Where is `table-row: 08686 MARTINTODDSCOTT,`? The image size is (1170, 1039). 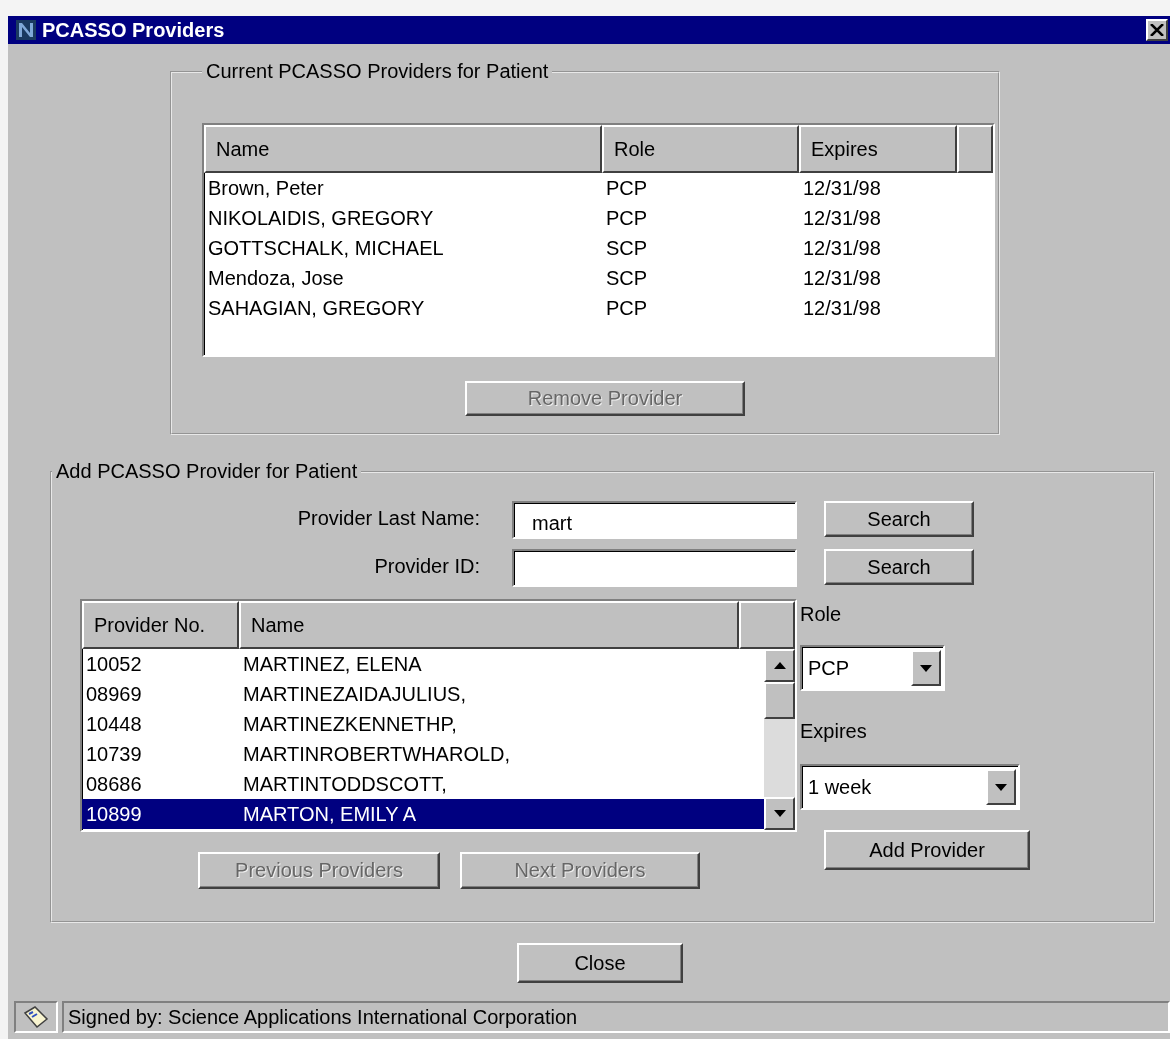
table-row: 08686 MARTINTODDSCOTT, is located at coordinates (423, 784).